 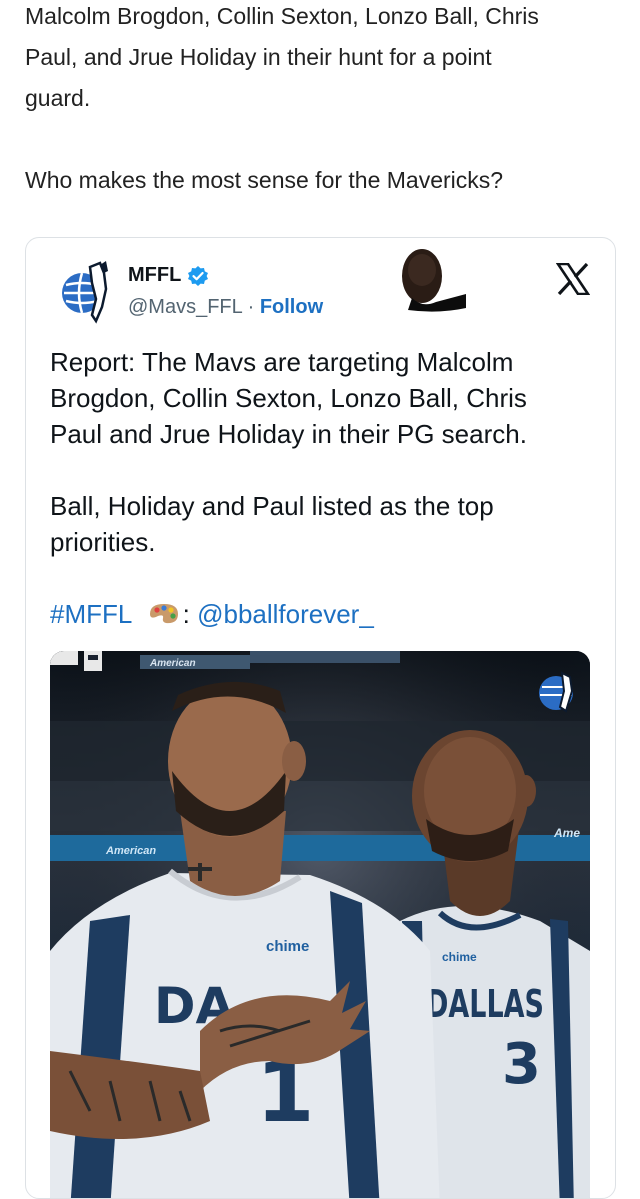 I want to click on hashtag-link: #MFFL, so click(x=90, y=614).